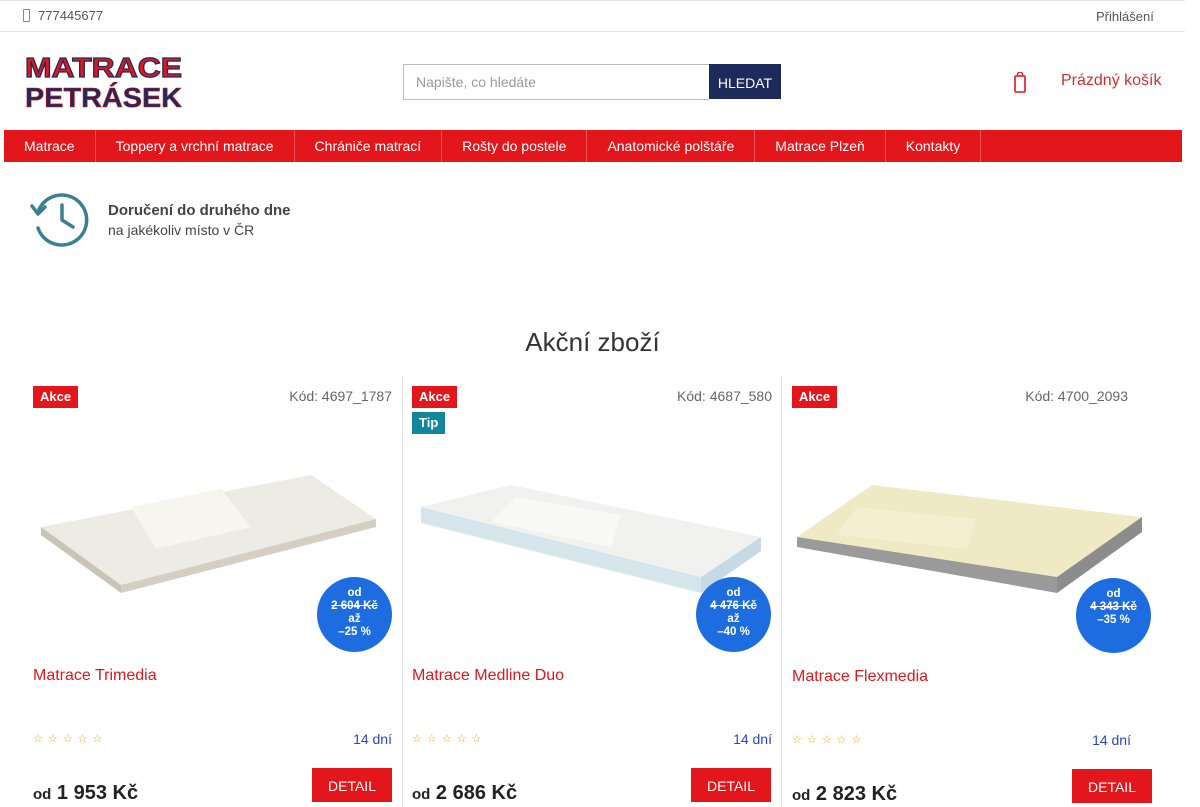  I want to click on nav-item-kontakty: Kontakty, so click(934, 146).